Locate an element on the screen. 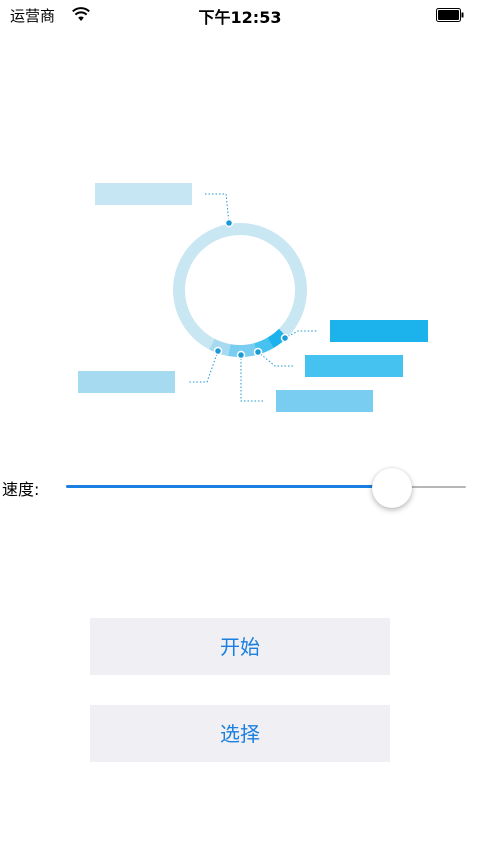  label-box-left is located at coordinates (126, 382).